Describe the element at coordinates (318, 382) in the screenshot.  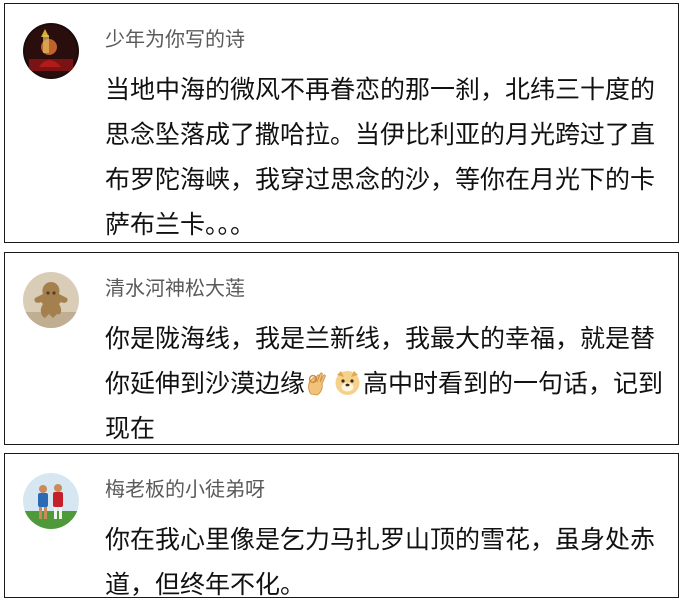
I see `ok-hand-emoji-icon` at that location.